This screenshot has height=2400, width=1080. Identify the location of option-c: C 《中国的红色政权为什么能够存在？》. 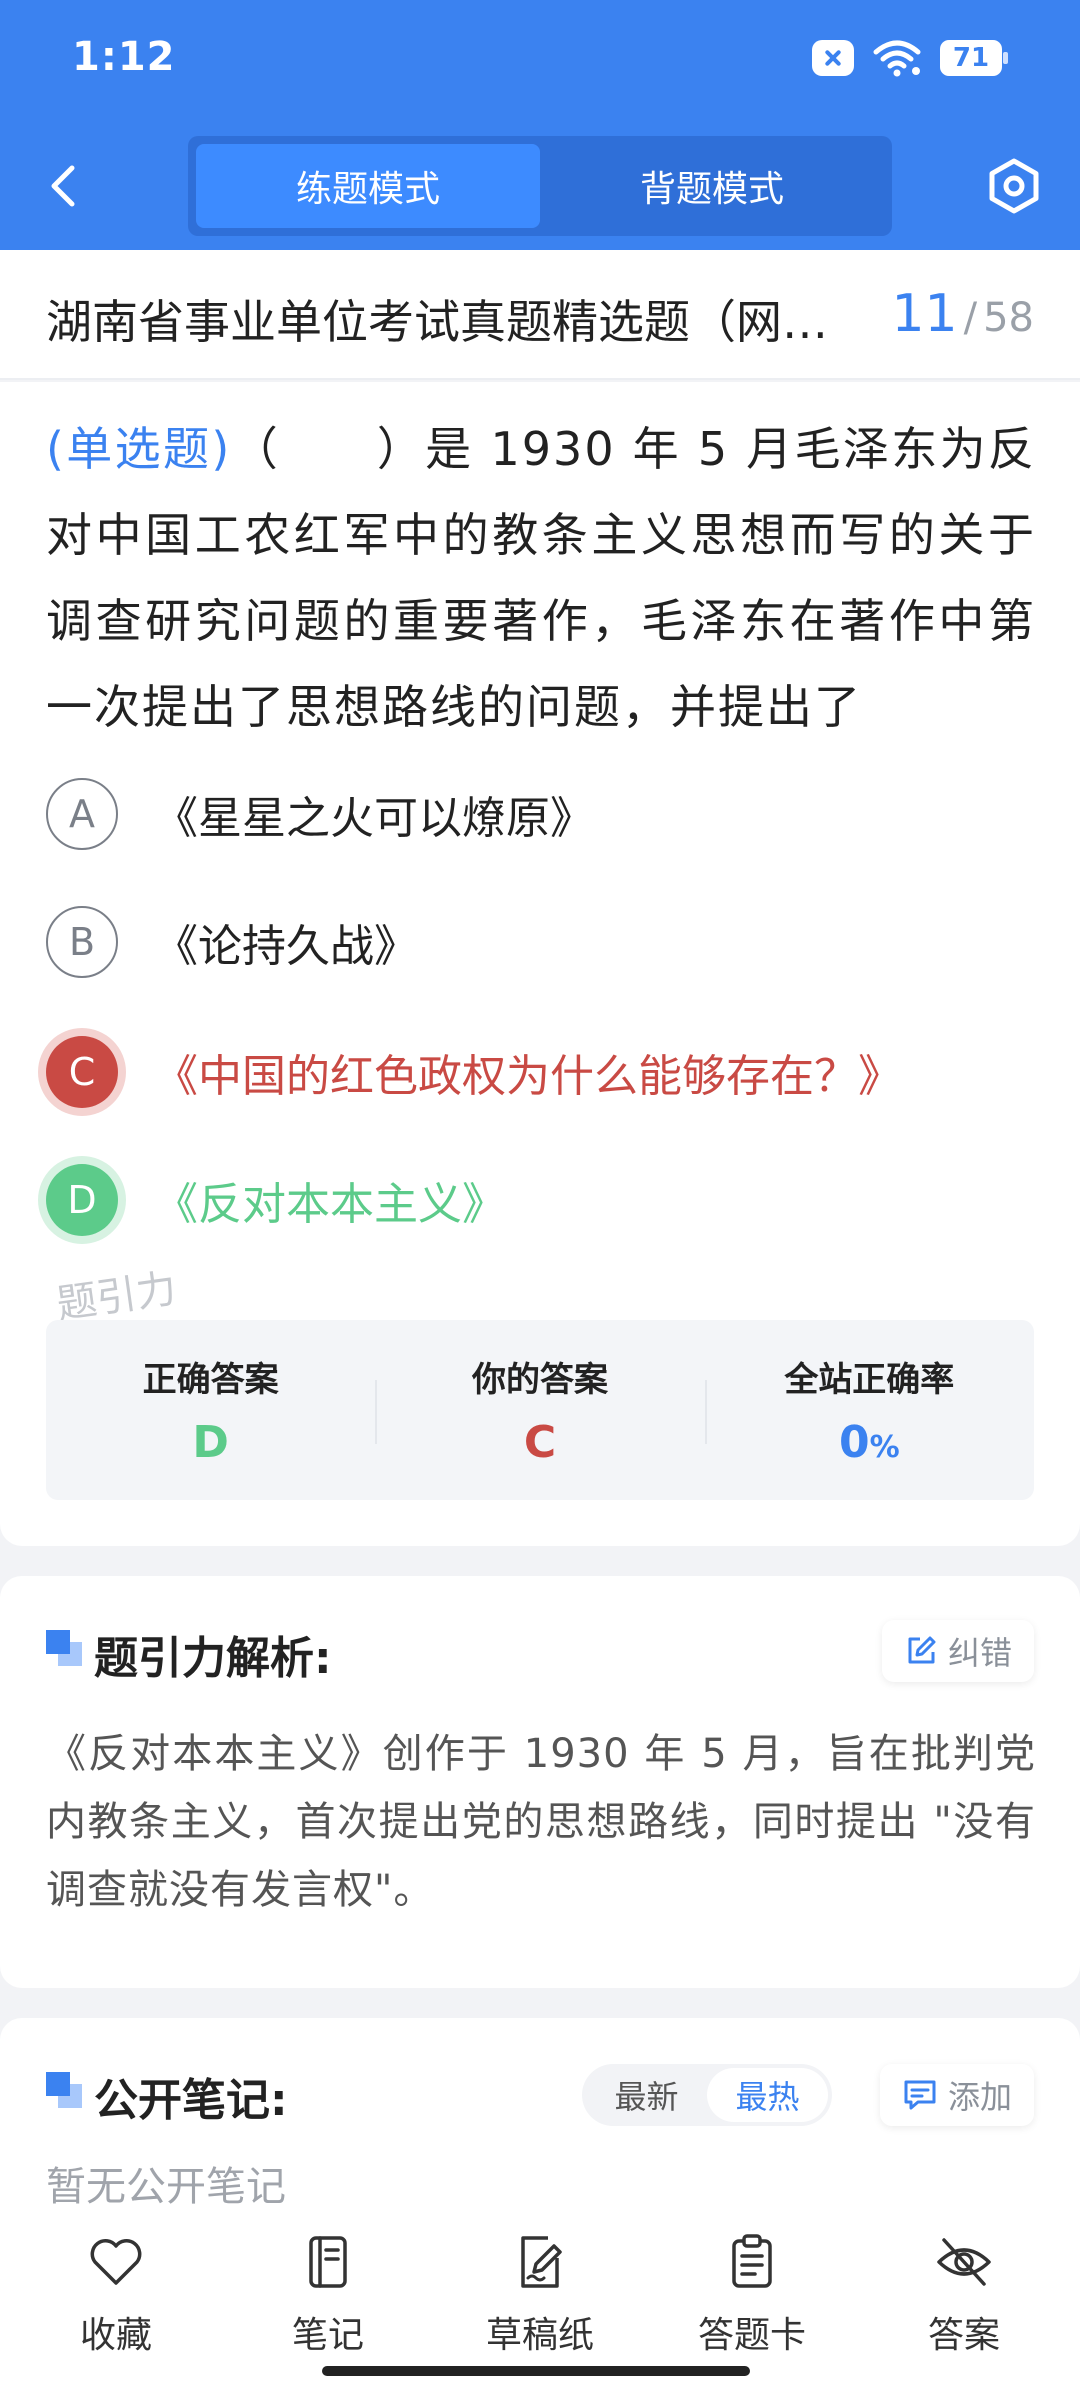
(541, 1072).